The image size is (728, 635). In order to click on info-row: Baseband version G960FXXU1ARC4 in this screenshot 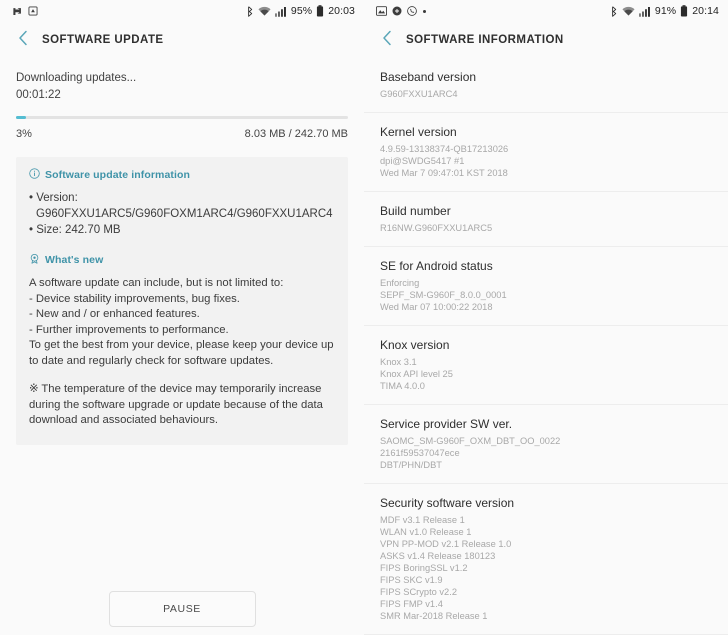, I will do `click(546, 85)`.